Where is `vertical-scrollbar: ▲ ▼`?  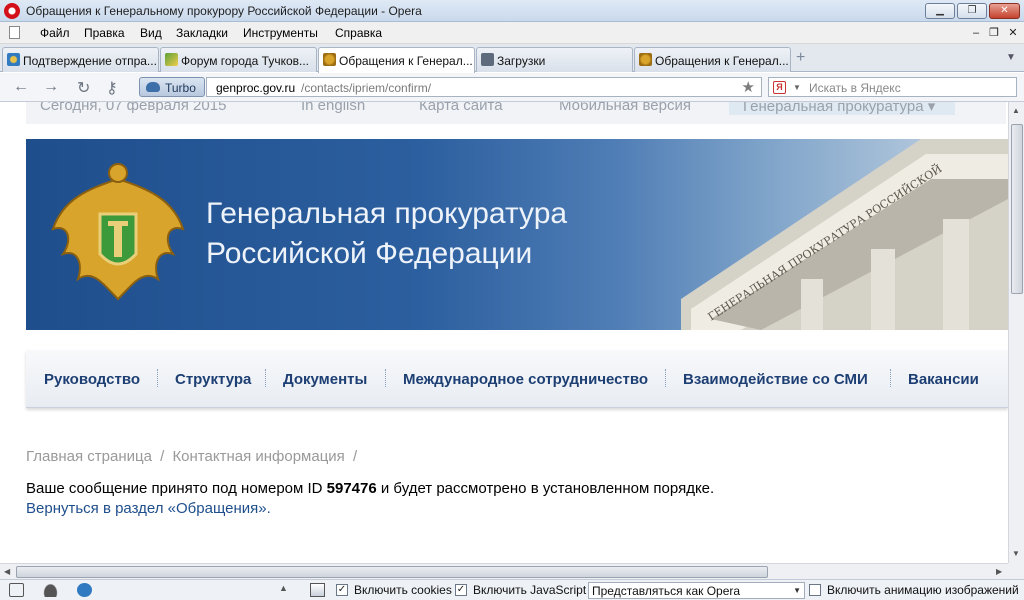
vertical-scrollbar: ▲ ▼ is located at coordinates (1016, 332).